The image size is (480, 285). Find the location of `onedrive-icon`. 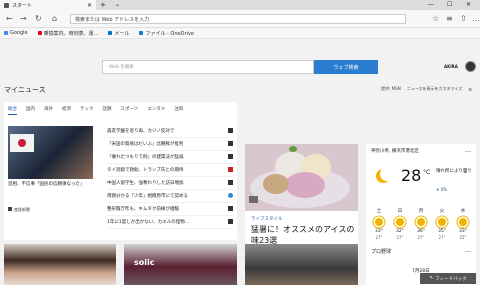

onedrive-icon is located at coordinates (141, 33).